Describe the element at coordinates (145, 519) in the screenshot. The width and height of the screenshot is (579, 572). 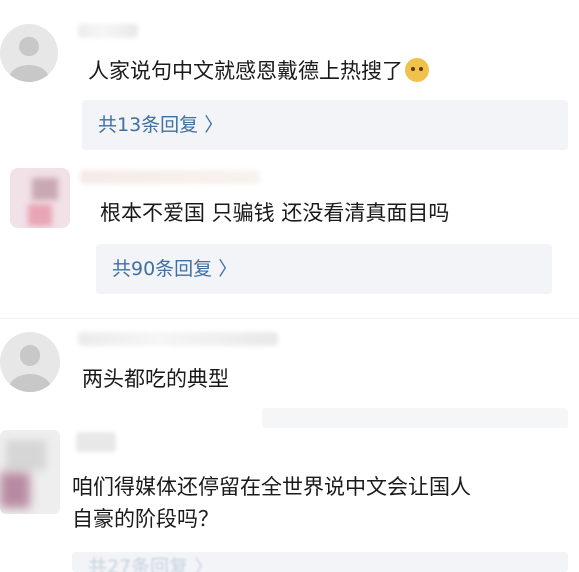
I see `comment-text-line2: 自豪的阶段吗？` at that location.